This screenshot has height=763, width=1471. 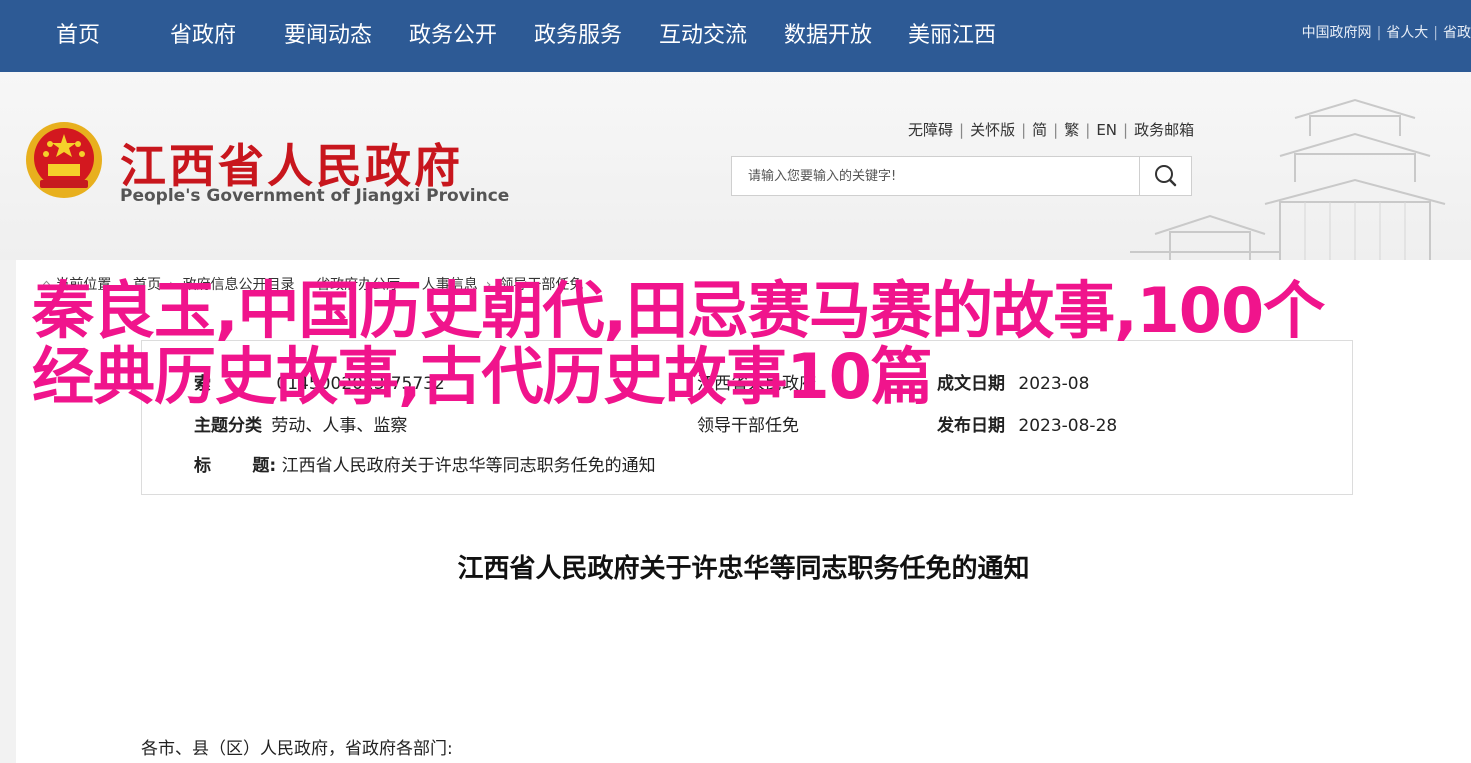 I want to click on nav-item-open-data: 数据开放, so click(x=828, y=36).